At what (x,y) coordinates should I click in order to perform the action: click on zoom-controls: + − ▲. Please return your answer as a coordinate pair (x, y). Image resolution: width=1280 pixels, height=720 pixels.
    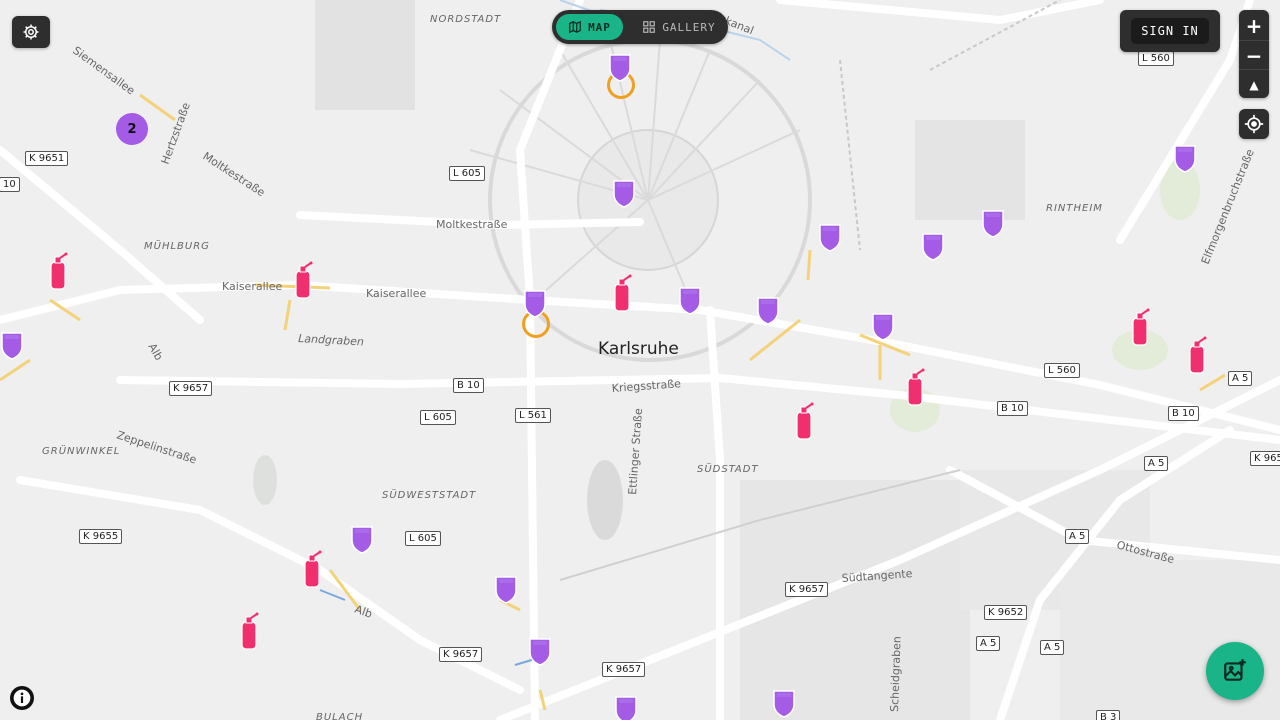
    Looking at the image, I should click on (1254, 54).